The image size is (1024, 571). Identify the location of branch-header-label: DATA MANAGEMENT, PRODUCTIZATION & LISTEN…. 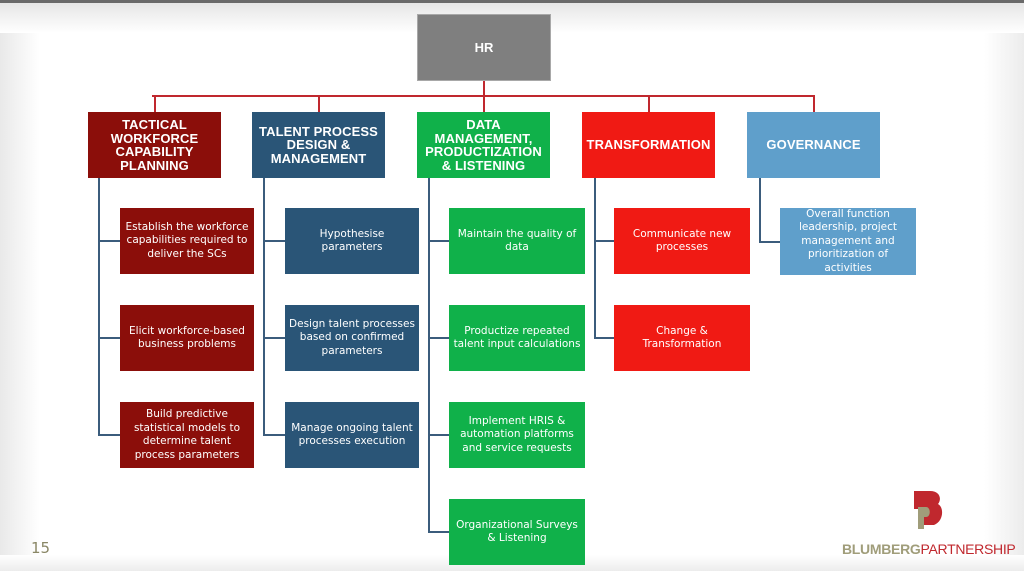
(483, 145).